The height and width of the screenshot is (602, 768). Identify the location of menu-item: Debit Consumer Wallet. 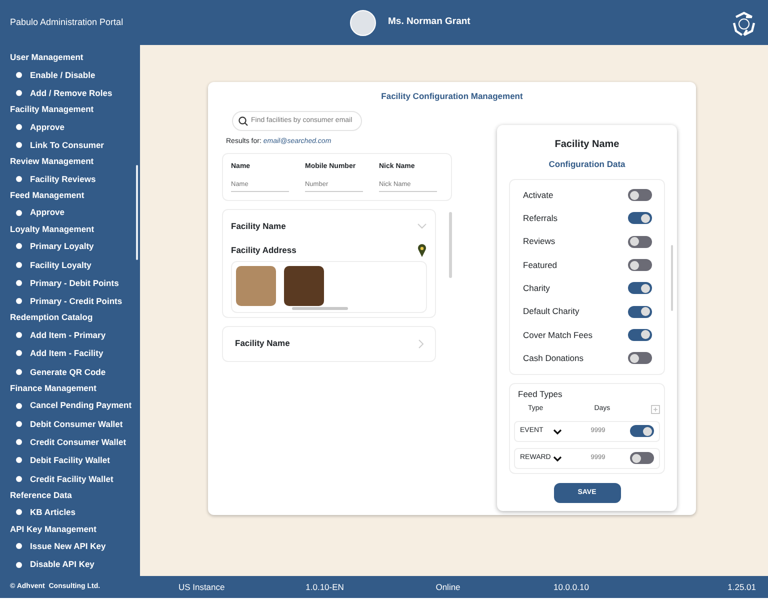
(75, 423).